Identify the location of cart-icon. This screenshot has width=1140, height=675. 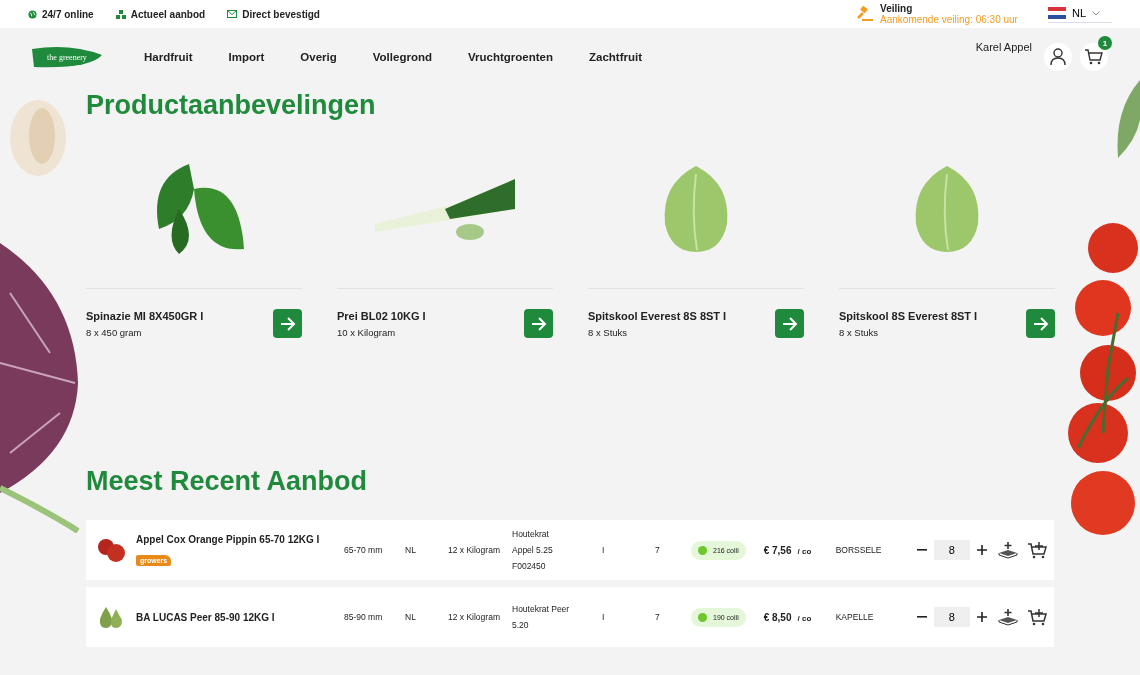
(1094, 57).